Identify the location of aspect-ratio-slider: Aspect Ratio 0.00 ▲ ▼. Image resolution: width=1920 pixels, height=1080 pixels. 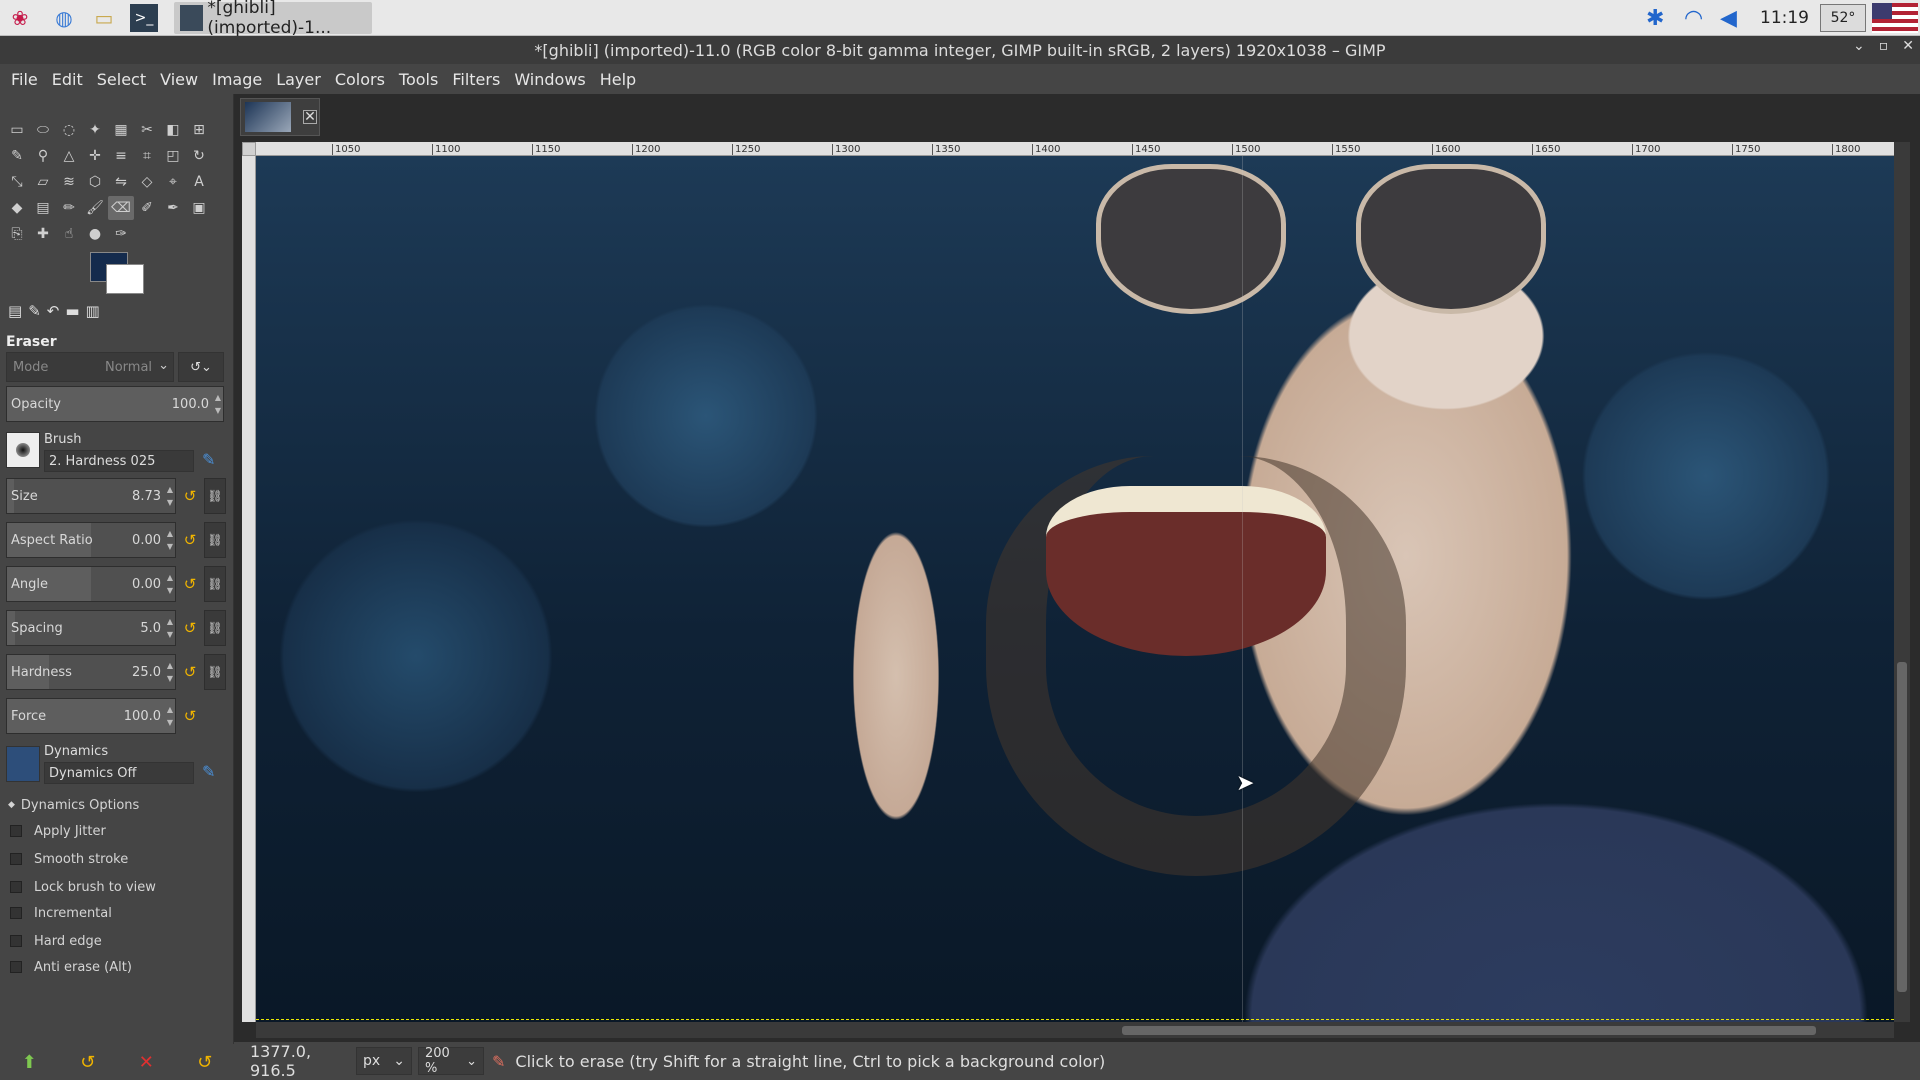
(91, 540).